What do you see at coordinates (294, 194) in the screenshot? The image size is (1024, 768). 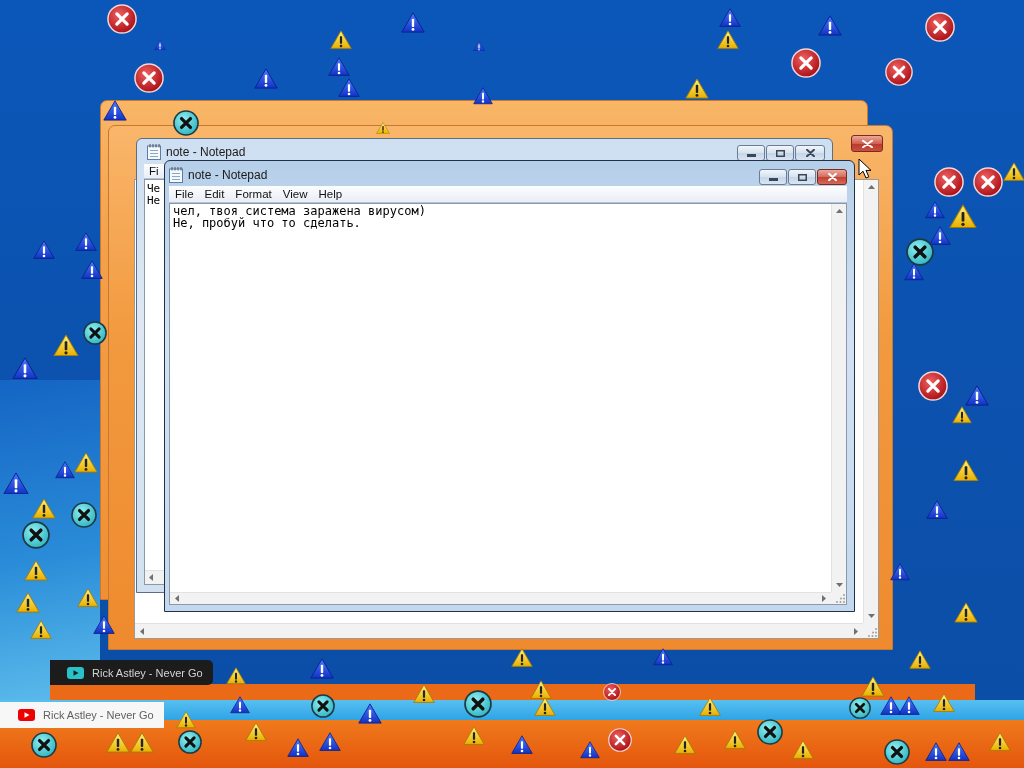 I see `menu-item: View` at bounding box center [294, 194].